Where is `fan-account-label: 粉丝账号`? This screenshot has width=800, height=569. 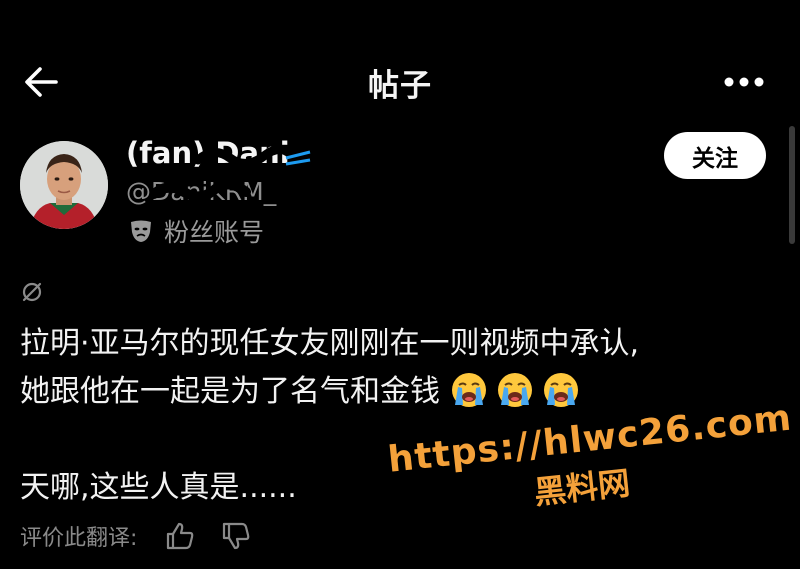
fan-account-label: 粉丝账号 is located at coordinates (214, 232).